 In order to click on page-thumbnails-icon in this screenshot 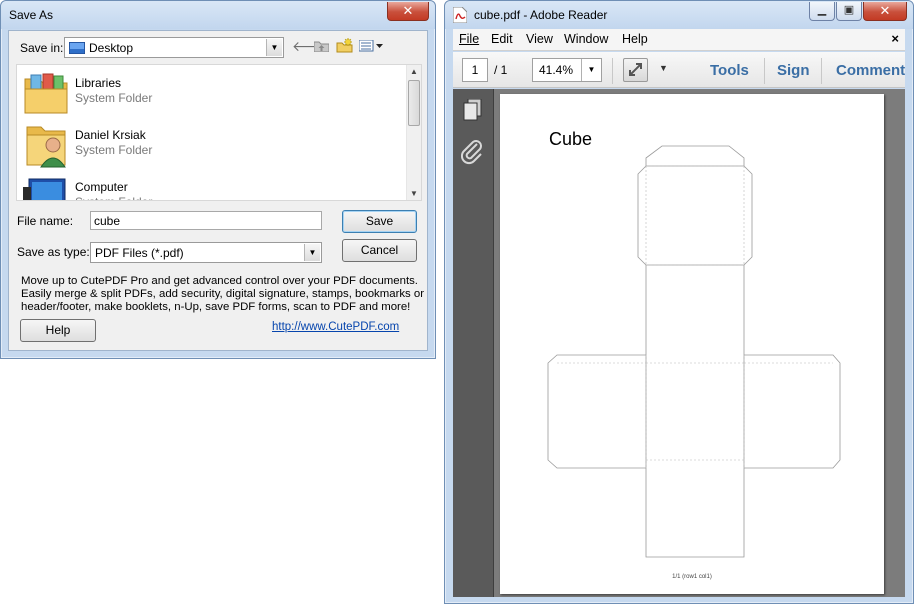, I will do `click(473, 110)`.